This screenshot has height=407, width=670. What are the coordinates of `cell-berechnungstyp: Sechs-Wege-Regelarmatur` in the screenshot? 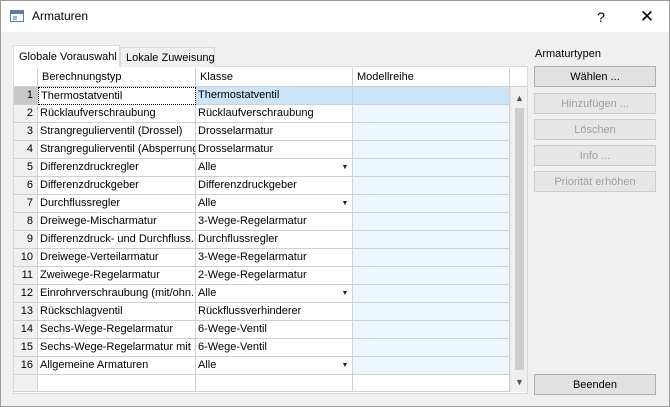 It's located at (117, 330).